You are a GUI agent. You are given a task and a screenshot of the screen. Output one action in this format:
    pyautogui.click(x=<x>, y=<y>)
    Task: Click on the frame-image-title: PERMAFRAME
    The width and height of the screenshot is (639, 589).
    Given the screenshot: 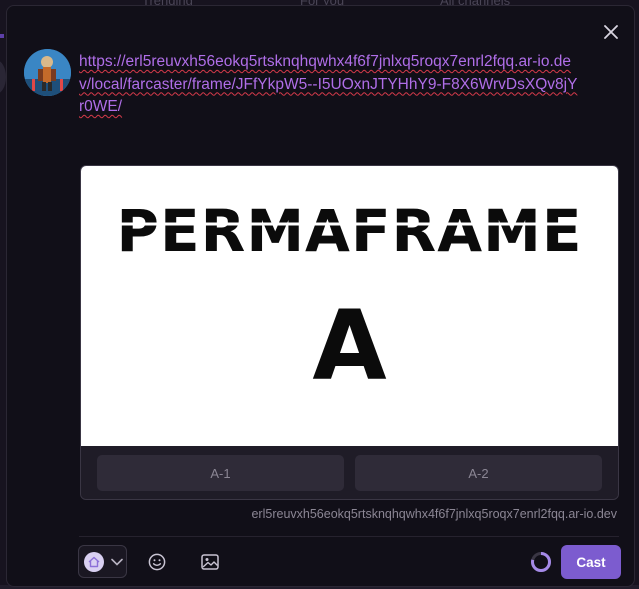 What is the action you would take?
    pyautogui.click(x=350, y=231)
    